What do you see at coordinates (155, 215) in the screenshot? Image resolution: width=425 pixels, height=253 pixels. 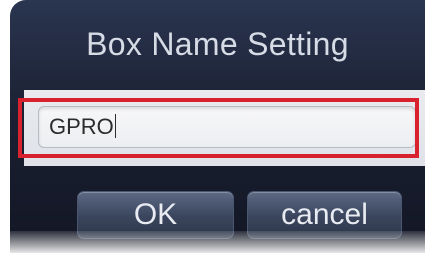 I see `ok-button: OK` at bounding box center [155, 215].